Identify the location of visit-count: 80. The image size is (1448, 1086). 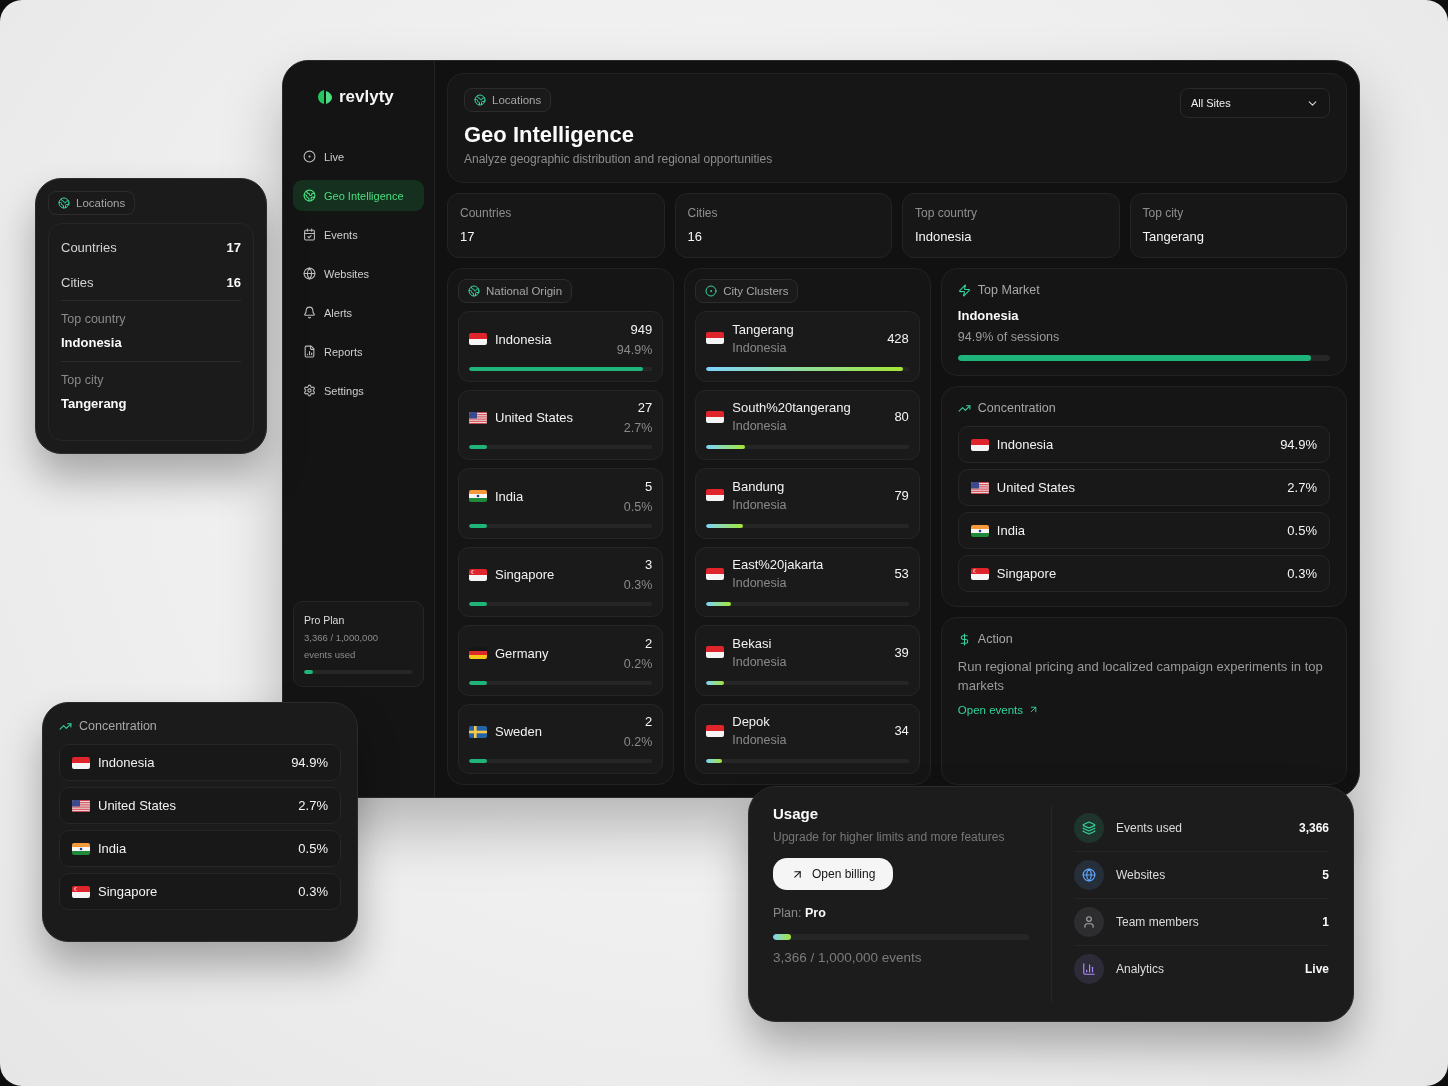
(901, 417).